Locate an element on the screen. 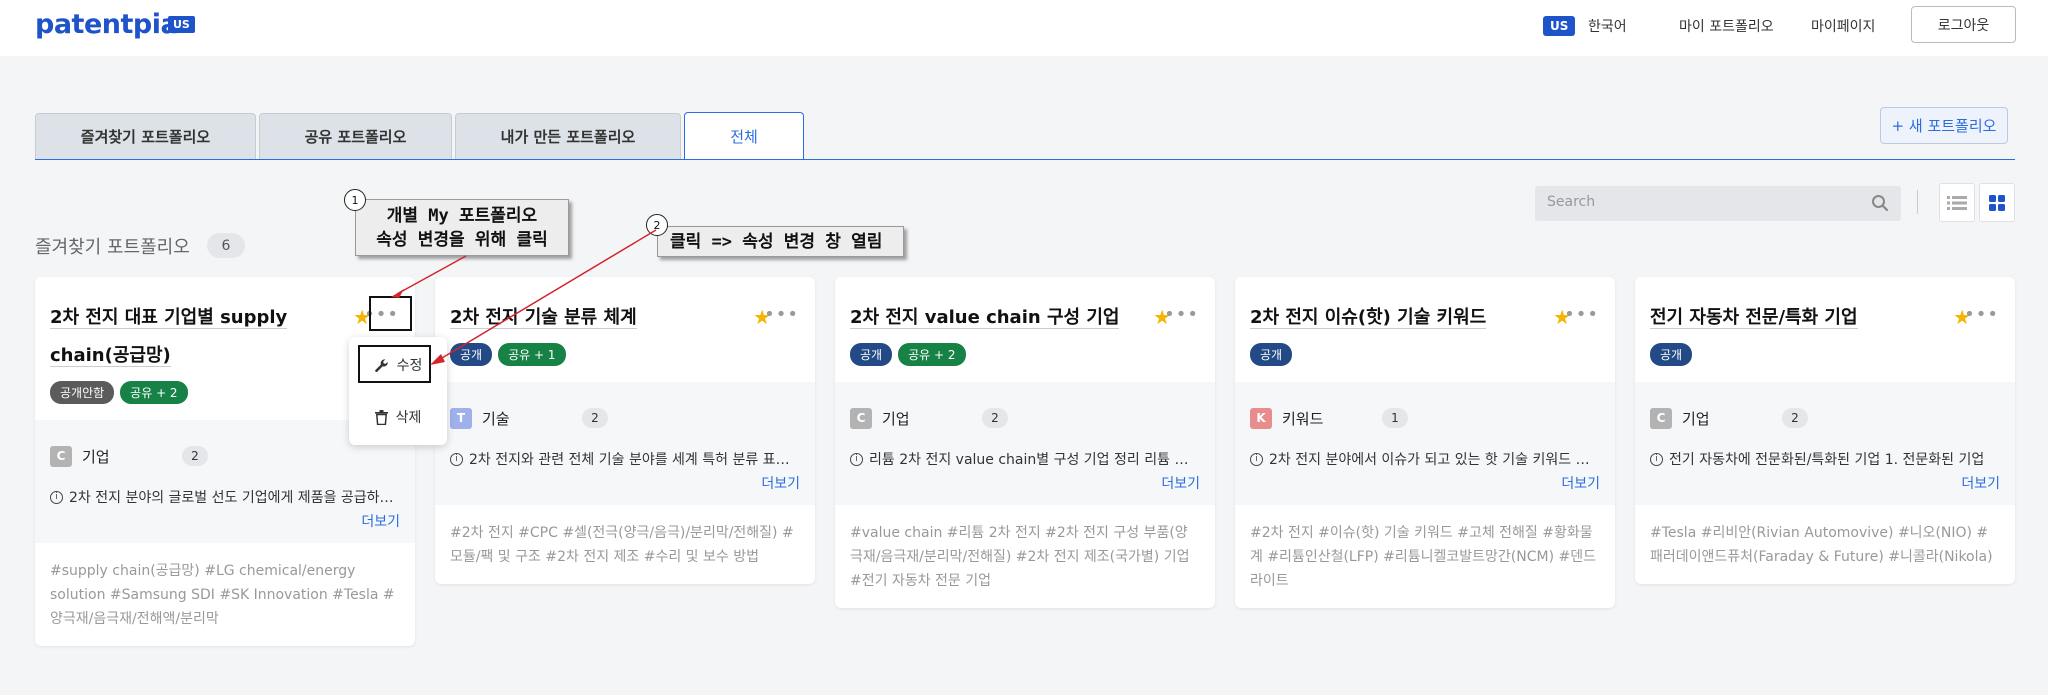 Image resolution: width=2048 pixels, height=695 pixels. list-view-button is located at coordinates (1957, 202).